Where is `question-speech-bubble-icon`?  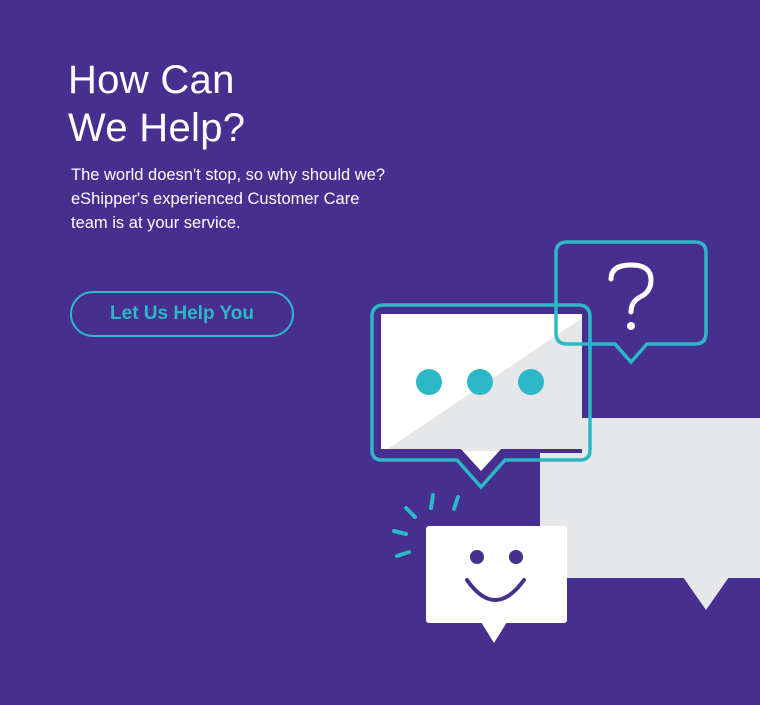
question-speech-bubble-icon is located at coordinates (631, 302).